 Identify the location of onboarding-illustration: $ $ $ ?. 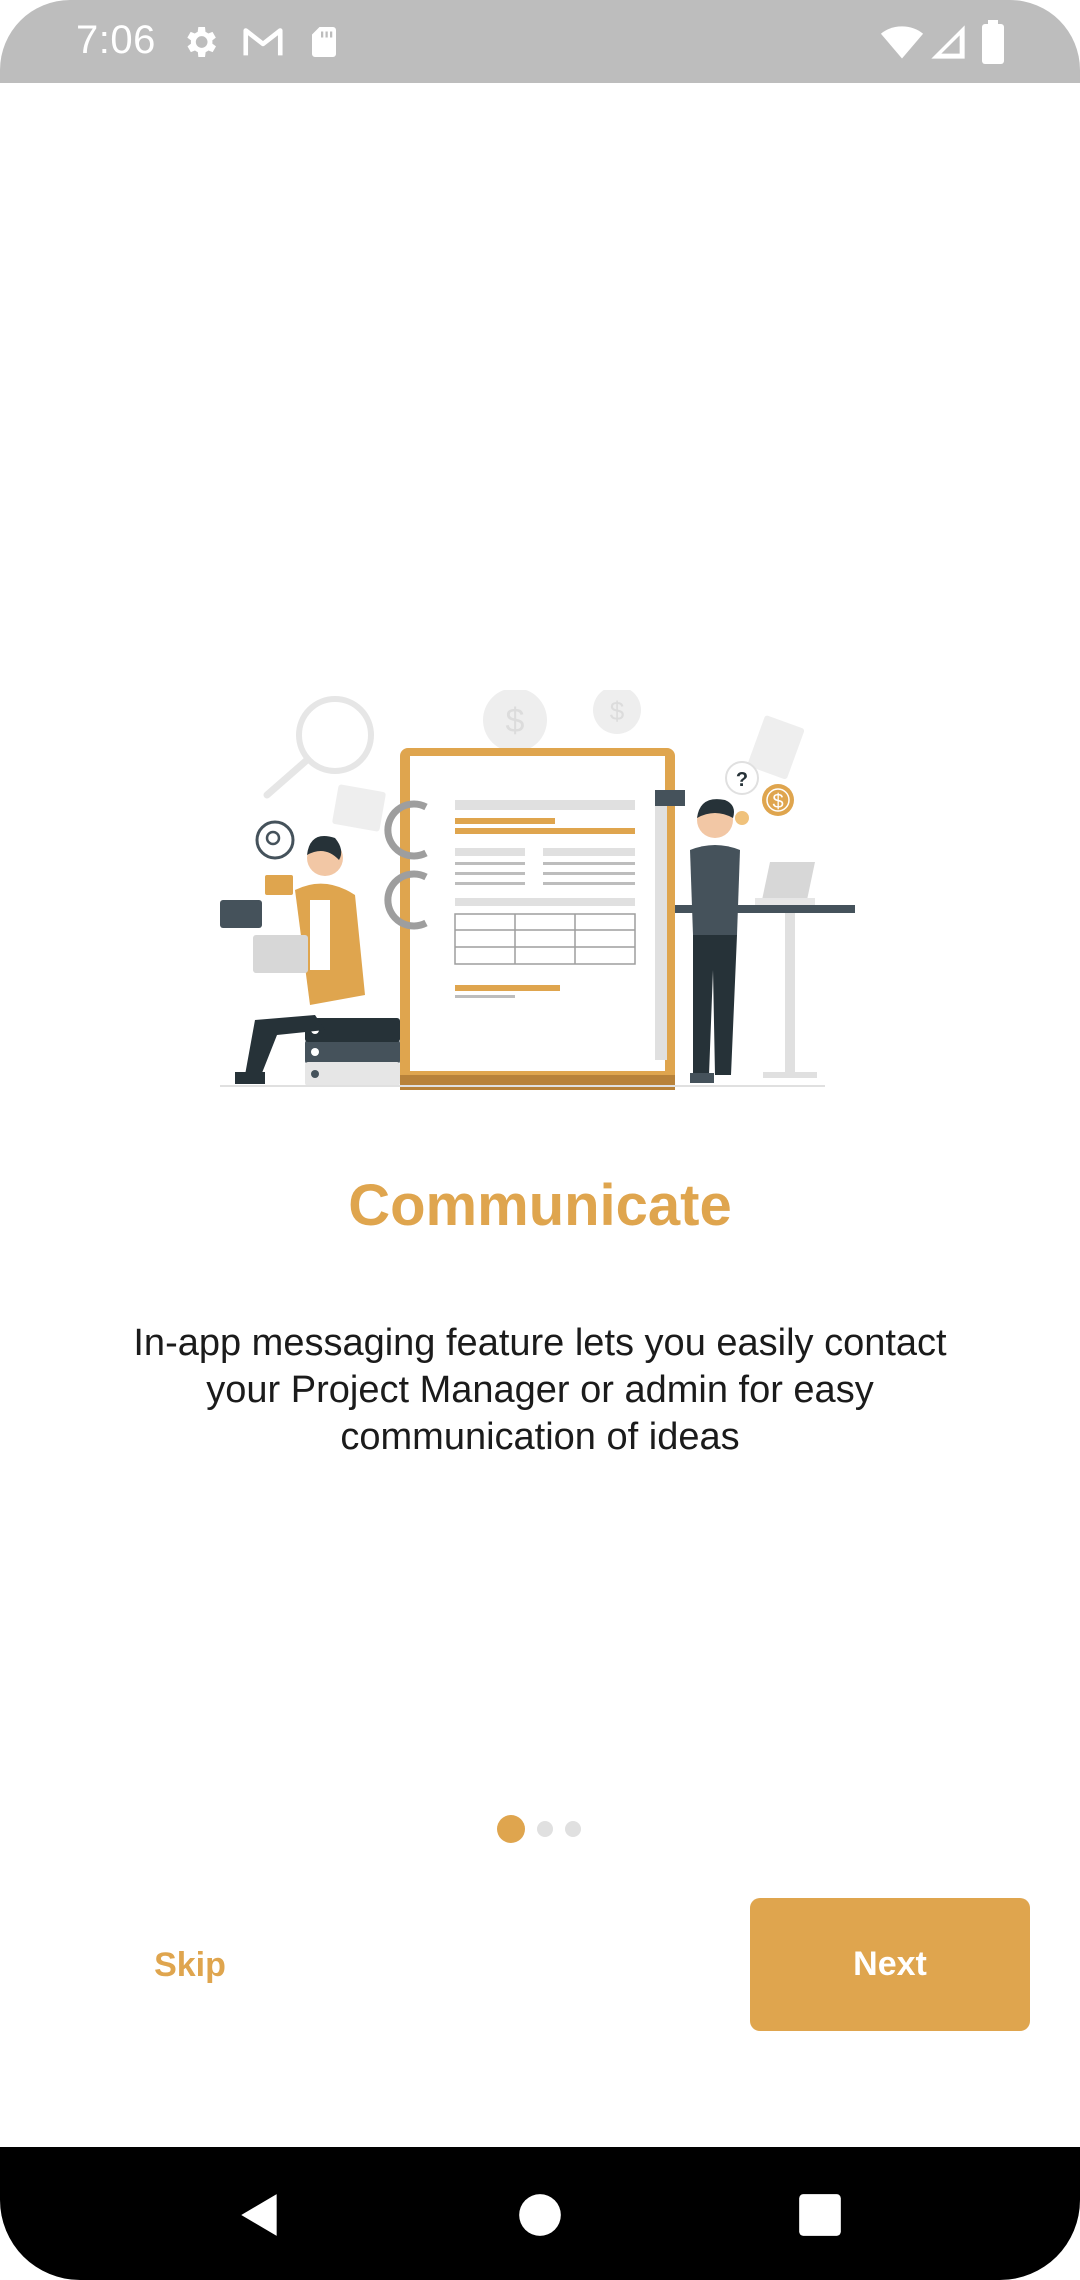
(537, 890).